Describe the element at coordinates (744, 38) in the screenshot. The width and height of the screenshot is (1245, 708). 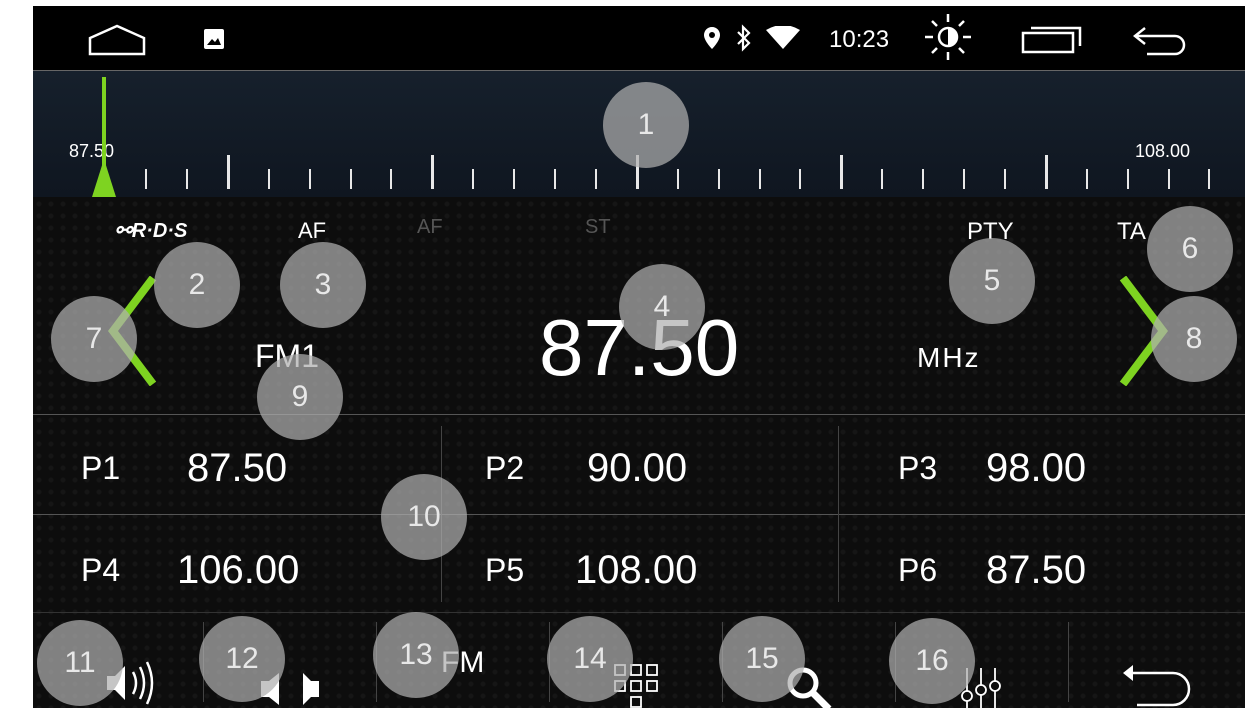
I see `bluetooth-icon` at that location.